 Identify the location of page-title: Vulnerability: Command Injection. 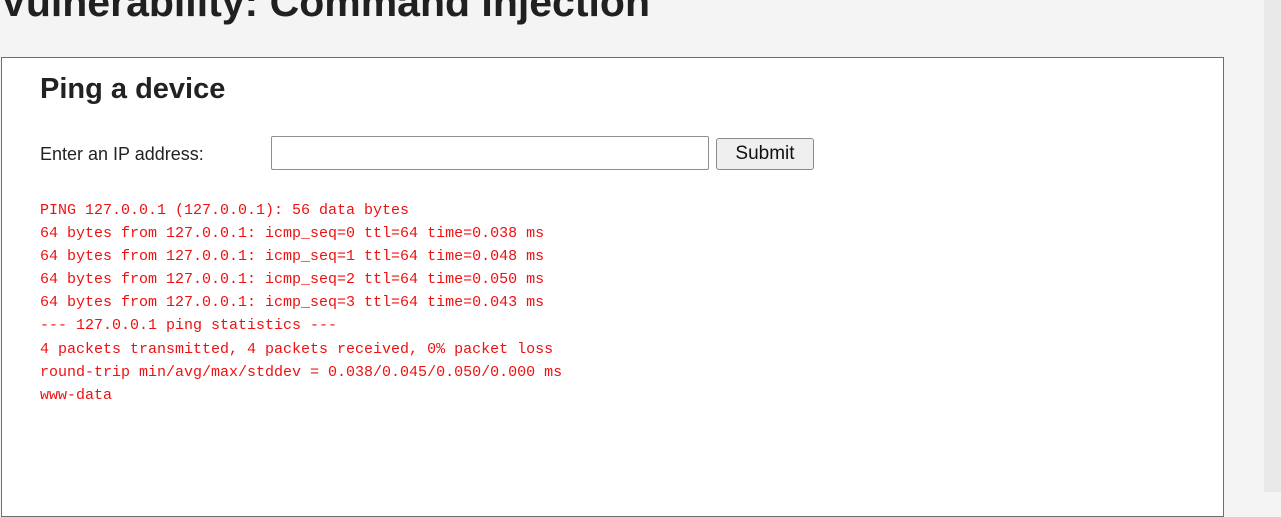
(325, 12).